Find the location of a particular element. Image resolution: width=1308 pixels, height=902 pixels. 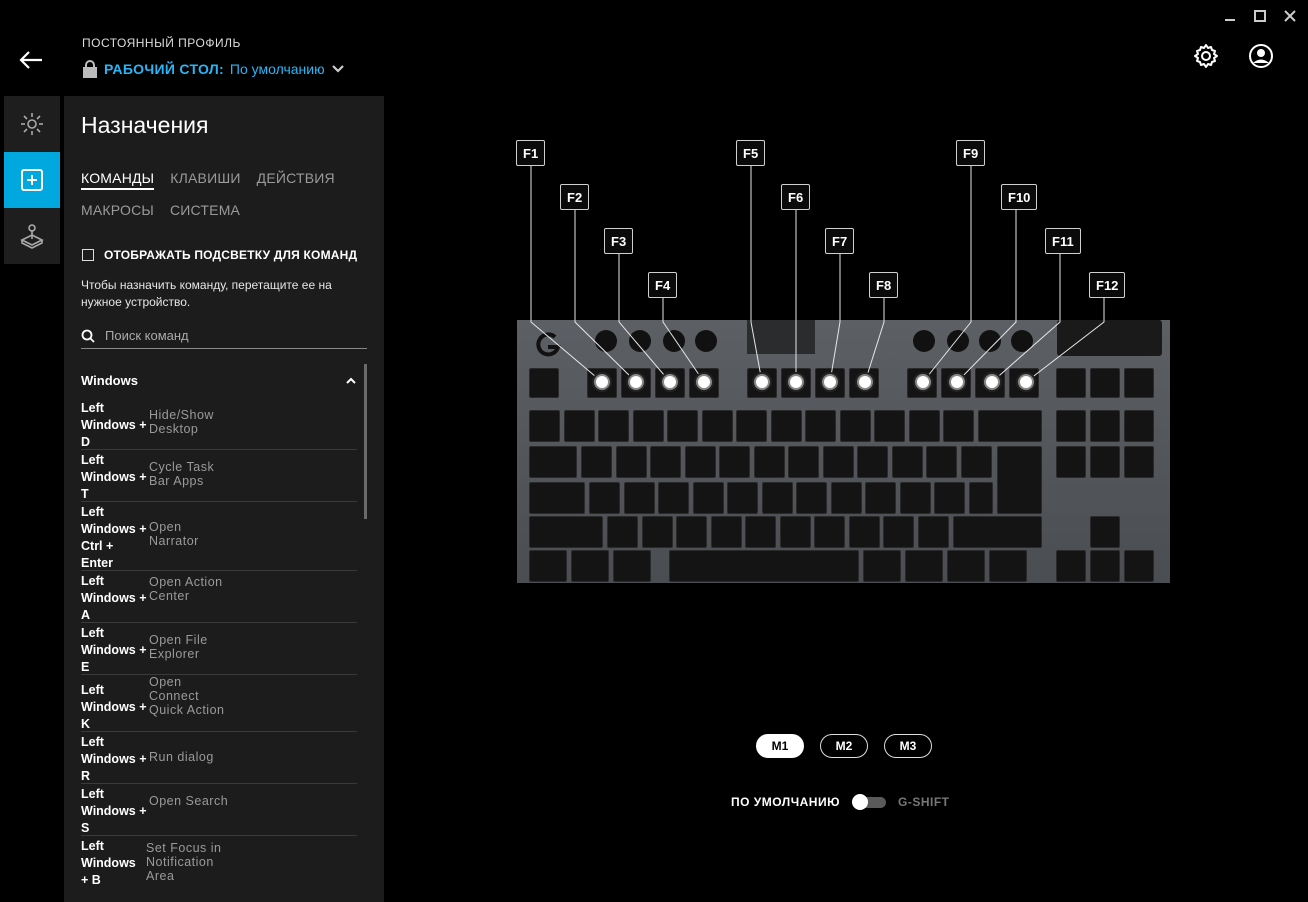

rail-assignments is located at coordinates (32, 180).